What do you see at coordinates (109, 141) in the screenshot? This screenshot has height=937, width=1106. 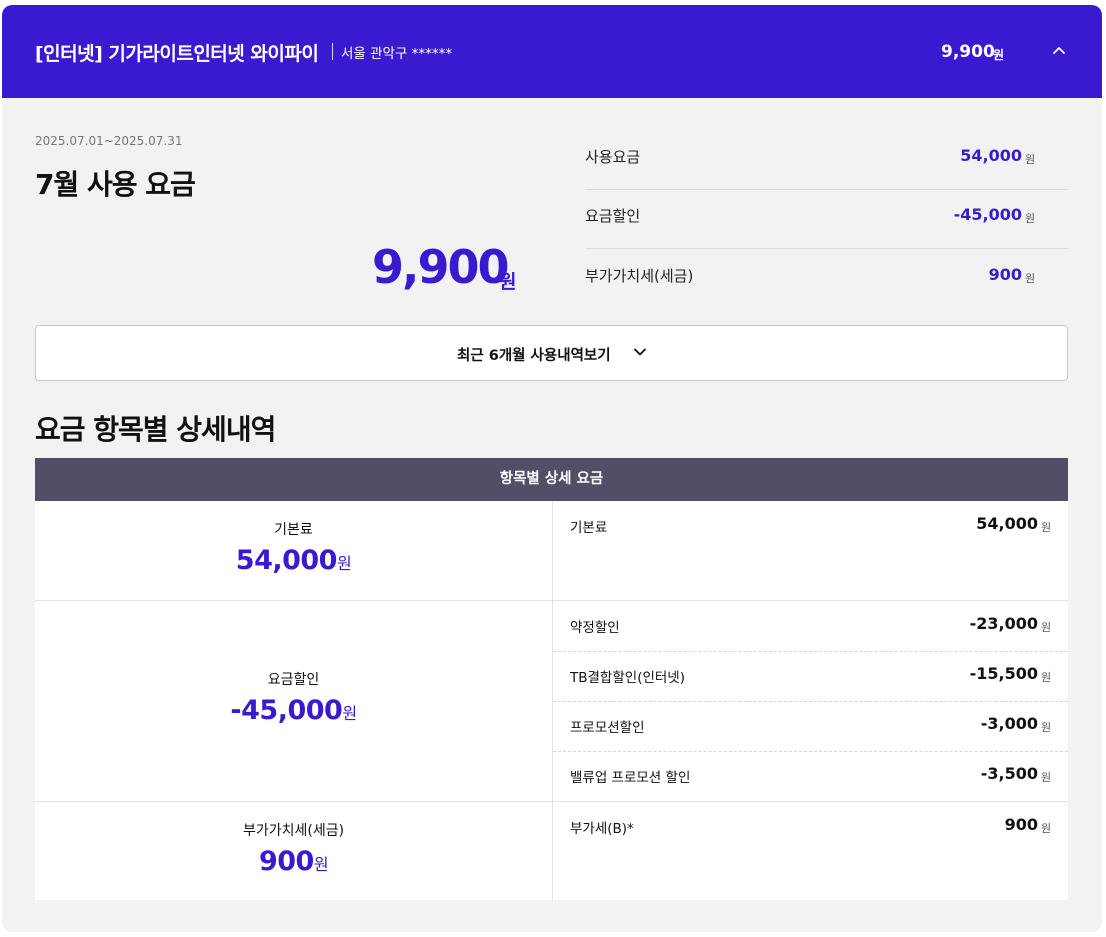 I see `billing-period: 2025.07.01~2025.07.31` at bounding box center [109, 141].